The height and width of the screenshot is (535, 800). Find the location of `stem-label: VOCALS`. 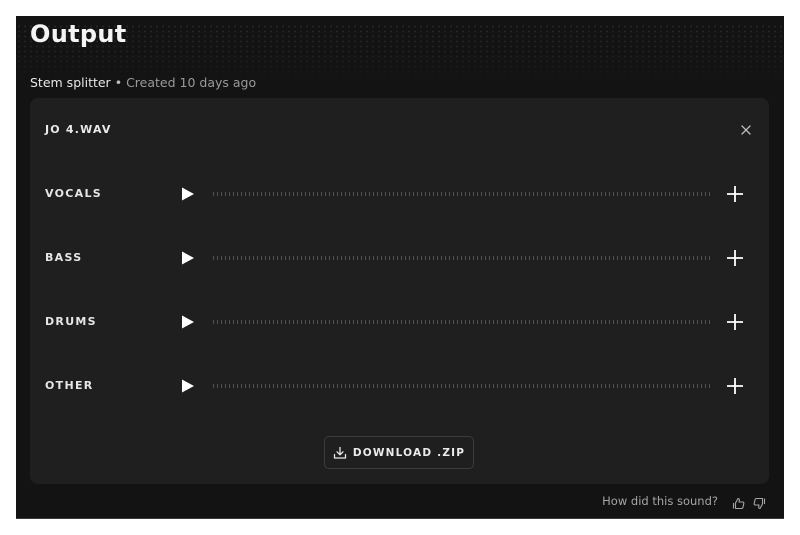

stem-label: VOCALS is located at coordinates (73, 193).